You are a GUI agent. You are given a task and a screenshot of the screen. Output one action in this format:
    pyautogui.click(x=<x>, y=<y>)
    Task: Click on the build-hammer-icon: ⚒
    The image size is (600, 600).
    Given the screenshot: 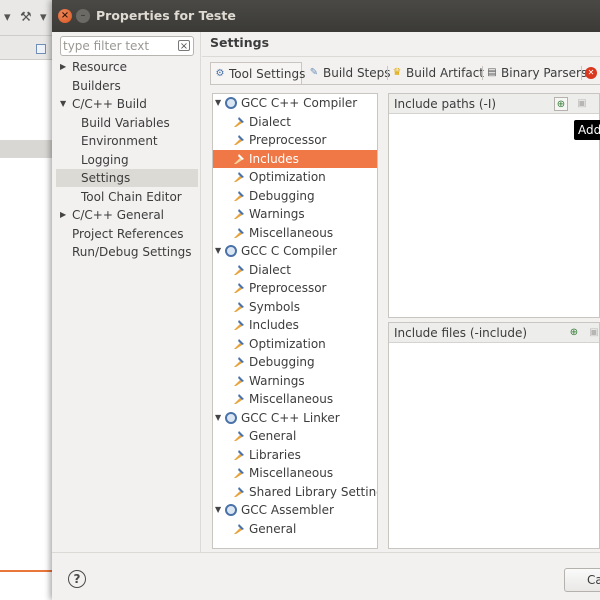 What is the action you would take?
    pyautogui.click(x=26, y=18)
    